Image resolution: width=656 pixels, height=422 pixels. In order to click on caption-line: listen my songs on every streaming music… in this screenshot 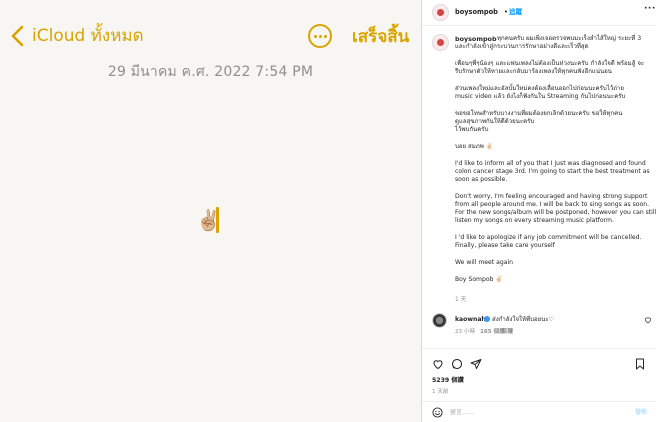, I will do `click(534, 220)`.